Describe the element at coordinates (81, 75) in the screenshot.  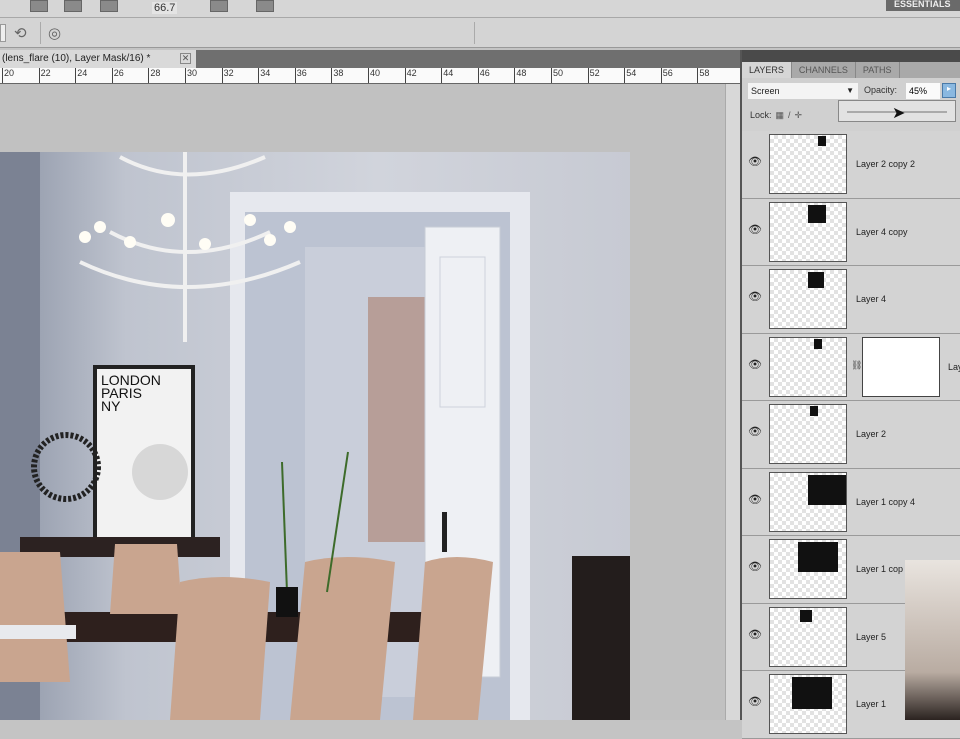
I see `ruler-tick: 24` at that location.